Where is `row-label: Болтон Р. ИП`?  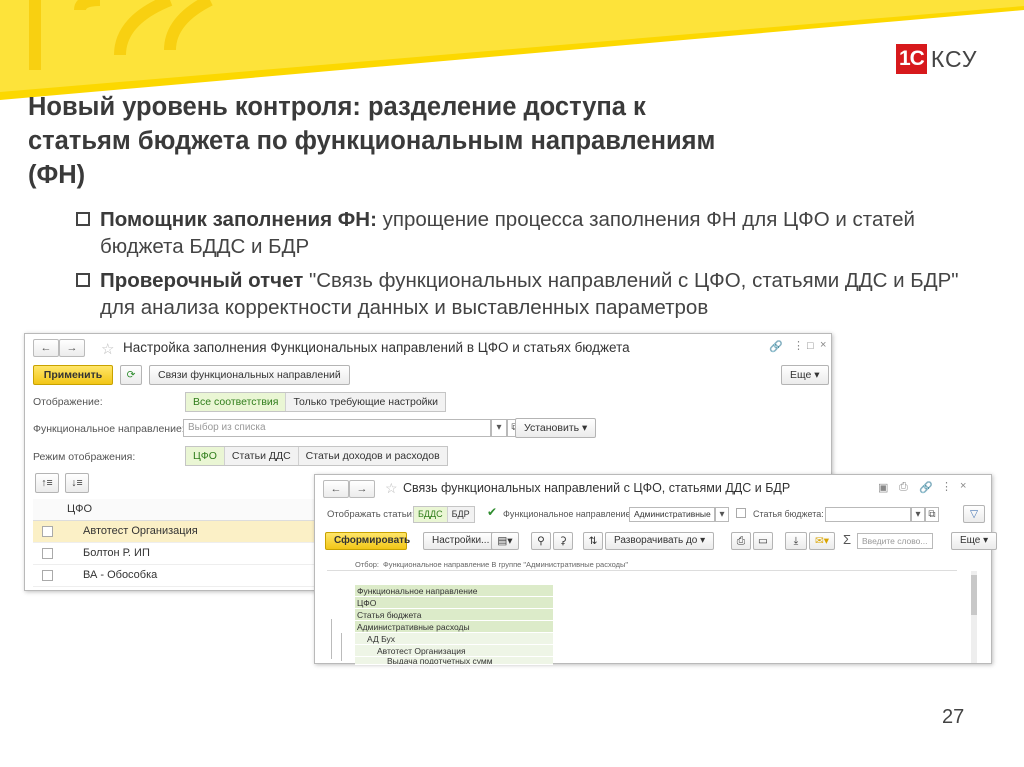 row-label: Болтон Р. ИП is located at coordinates (116, 553).